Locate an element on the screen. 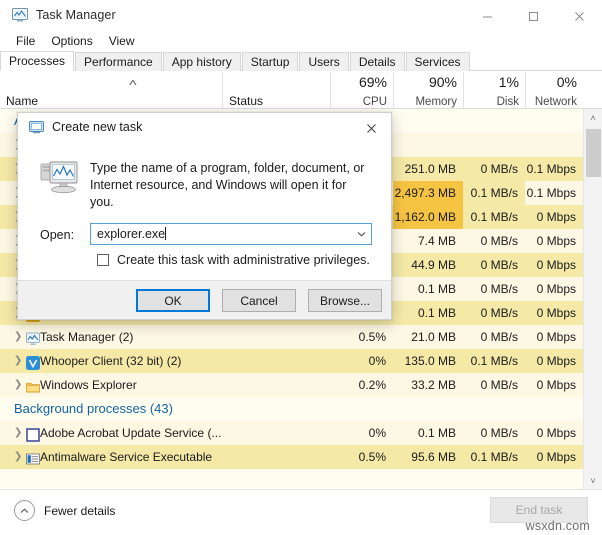 Image resolution: width=602 pixels, height=535 pixels. column-label-network: Network is located at coordinates (555, 102).